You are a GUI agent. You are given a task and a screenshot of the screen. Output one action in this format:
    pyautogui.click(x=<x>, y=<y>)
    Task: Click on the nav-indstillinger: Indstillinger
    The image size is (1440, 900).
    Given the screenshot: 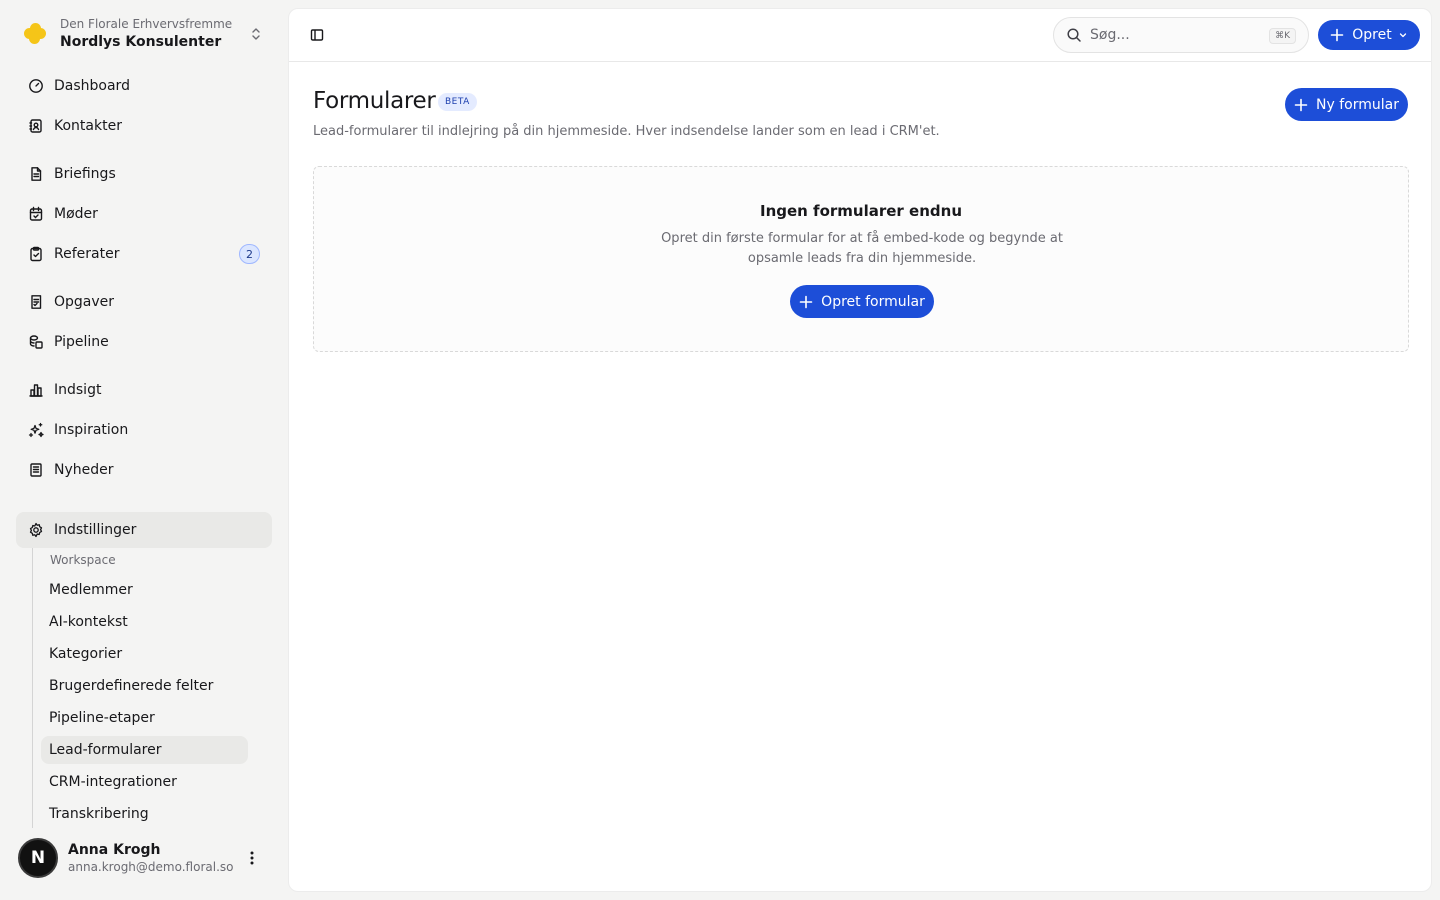 What is the action you would take?
    pyautogui.click(x=144, y=530)
    